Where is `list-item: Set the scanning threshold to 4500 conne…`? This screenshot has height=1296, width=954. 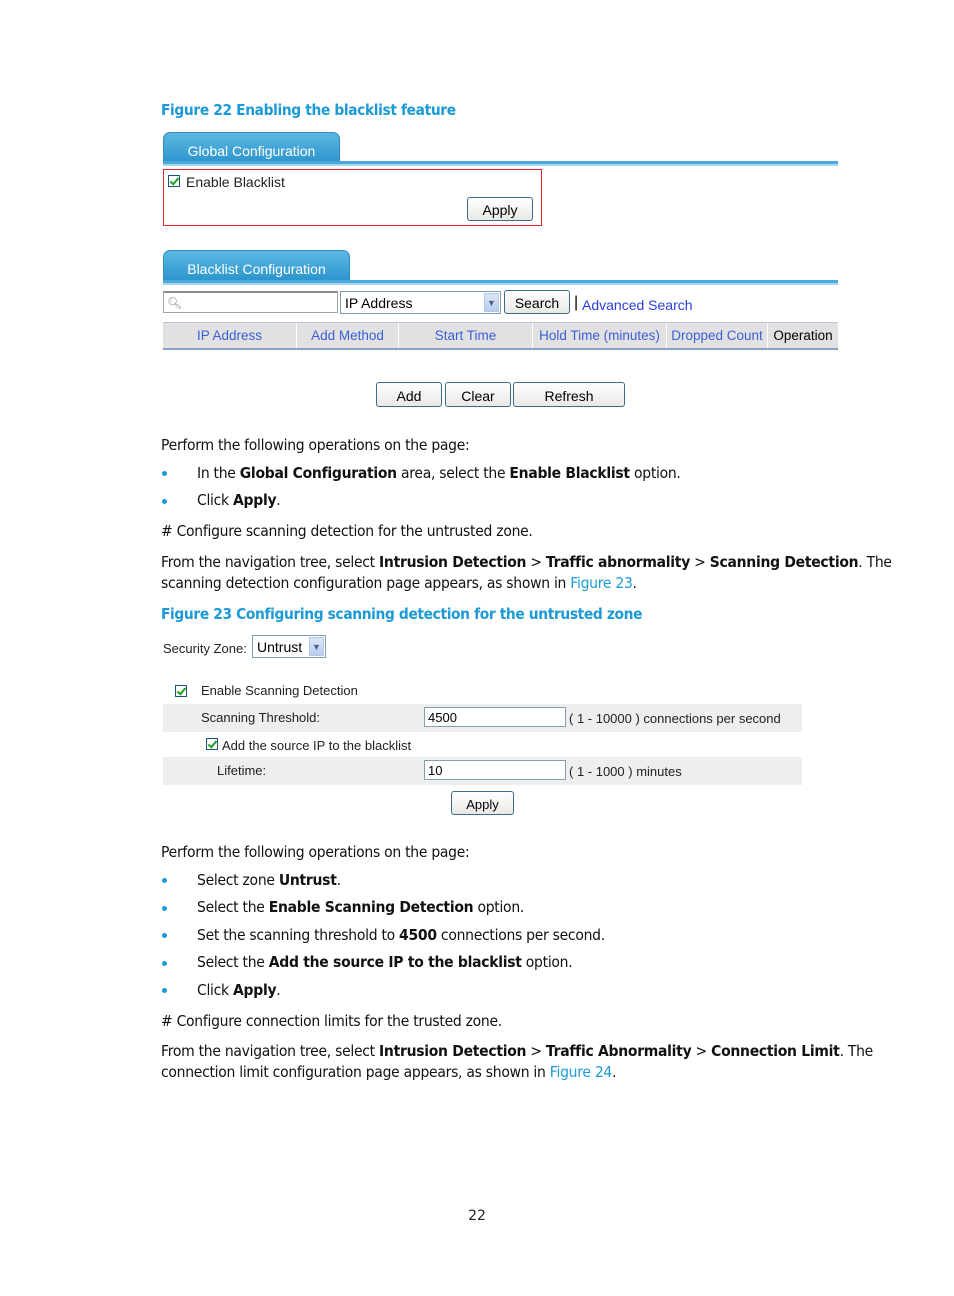 list-item: Set the scanning threshold to 4500 conne… is located at coordinates (401, 935).